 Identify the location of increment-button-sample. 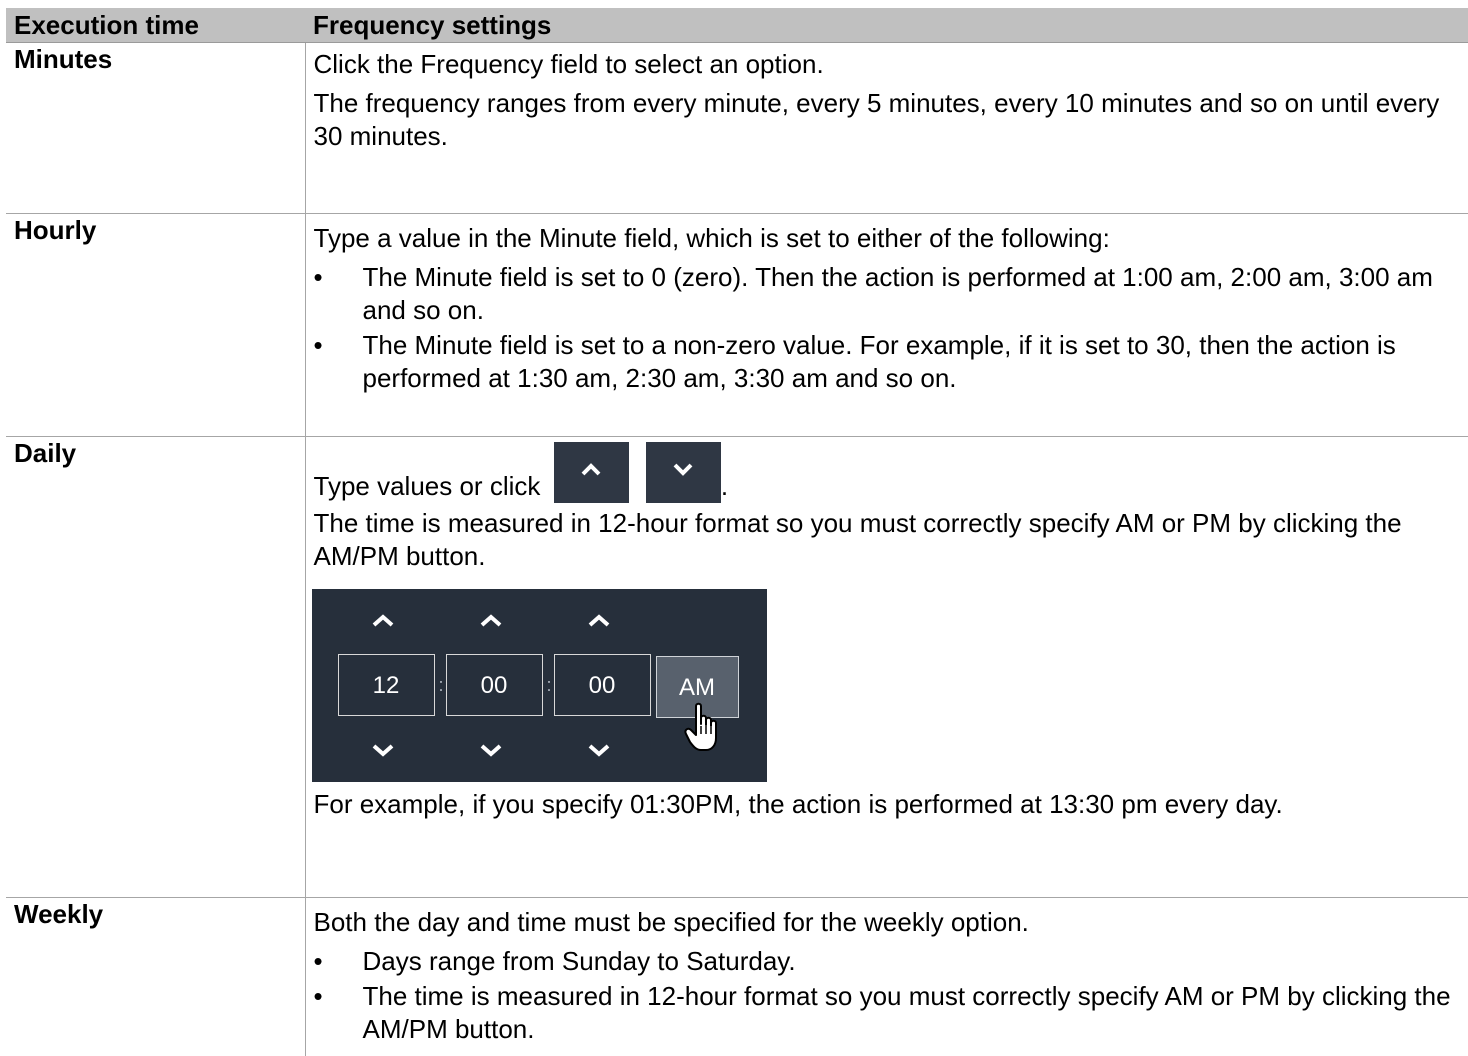
(591, 472).